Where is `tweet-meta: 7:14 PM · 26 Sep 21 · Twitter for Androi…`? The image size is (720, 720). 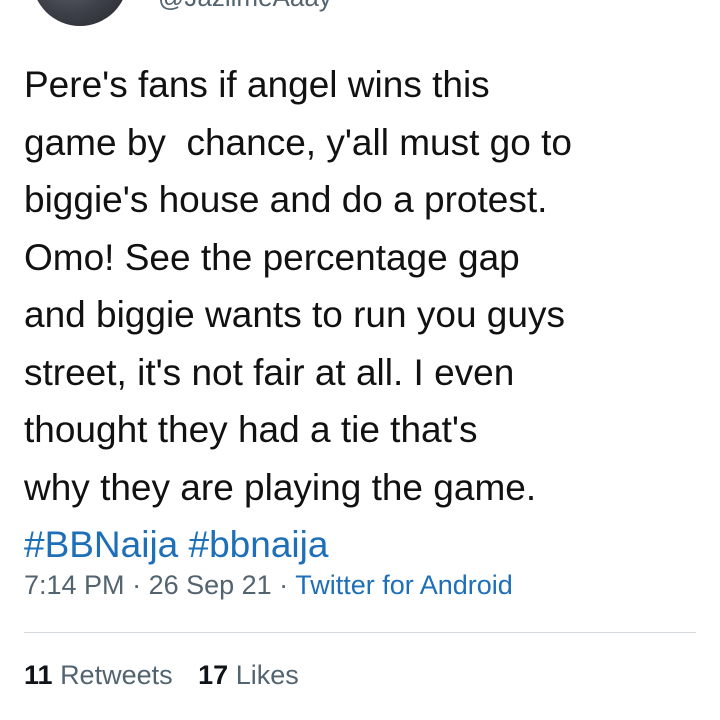 tweet-meta: 7:14 PM · 26 Sep 21 · Twitter for Androi… is located at coordinates (268, 585).